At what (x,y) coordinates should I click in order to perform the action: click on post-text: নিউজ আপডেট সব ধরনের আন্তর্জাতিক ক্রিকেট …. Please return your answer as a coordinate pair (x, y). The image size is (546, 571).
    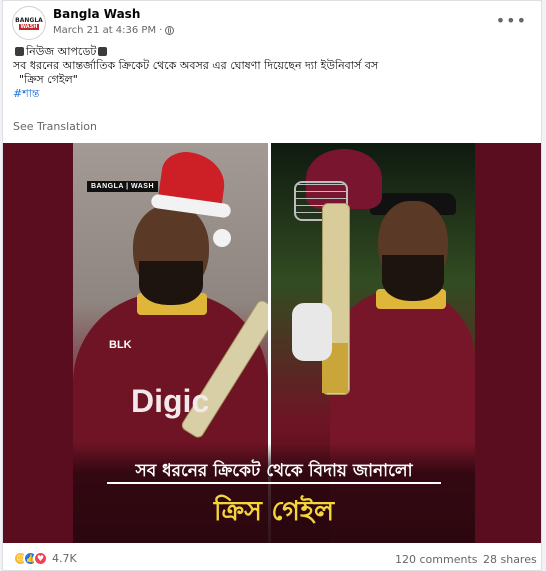
    Looking at the image, I should click on (273, 73).